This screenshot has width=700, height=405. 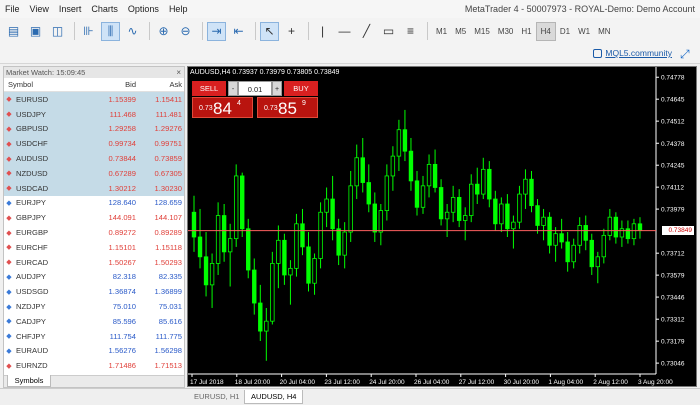 What do you see at coordinates (70, 9) in the screenshot?
I see `menu-insert: Insert` at bounding box center [70, 9].